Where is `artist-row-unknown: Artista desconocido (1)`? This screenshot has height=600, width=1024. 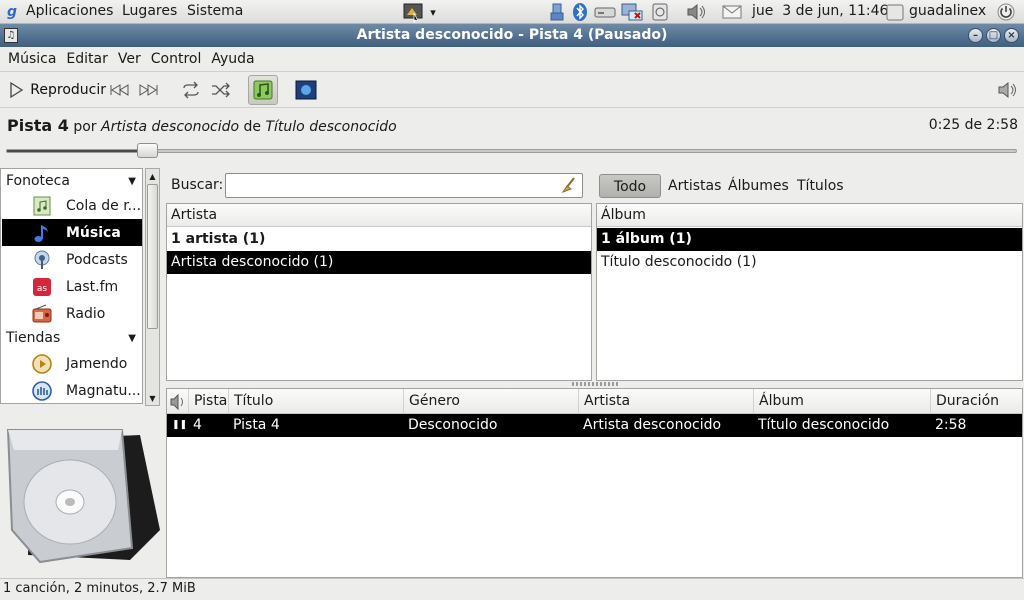
artist-row-unknown: Artista desconocido (1) is located at coordinates (379, 262).